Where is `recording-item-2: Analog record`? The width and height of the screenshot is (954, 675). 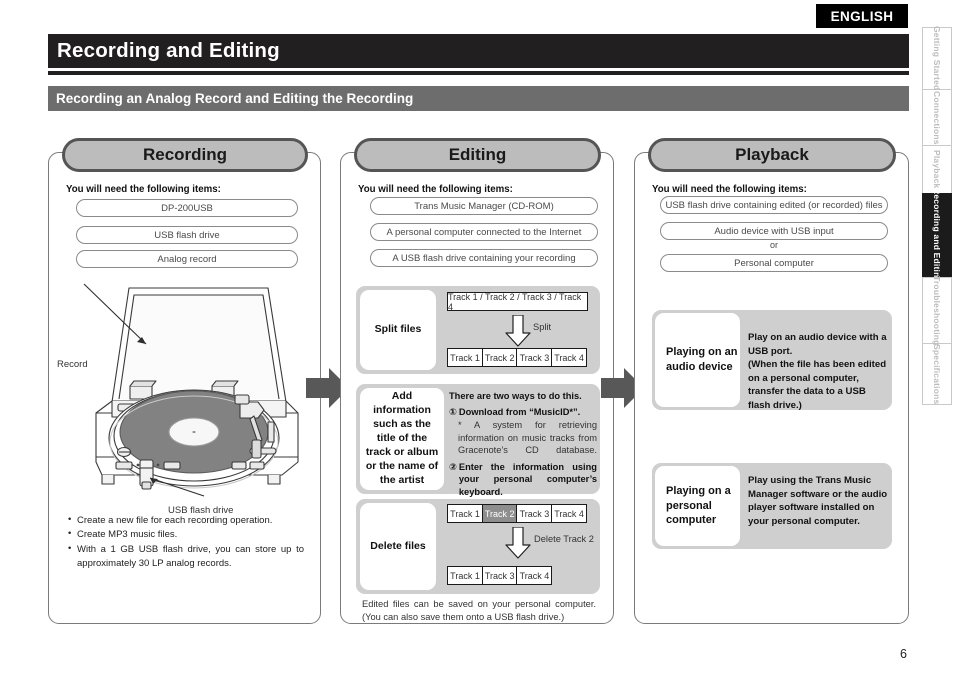
recording-item-2: Analog record is located at coordinates (187, 259).